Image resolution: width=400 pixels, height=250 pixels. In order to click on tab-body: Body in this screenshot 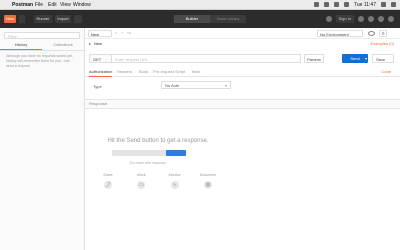, I will do `click(143, 72)`.